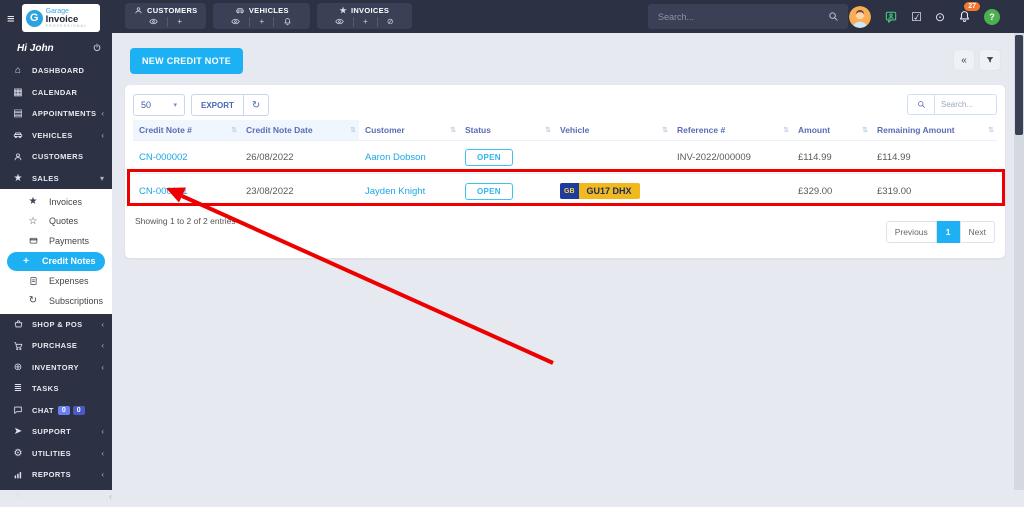 The height and width of the screenshot is (507, 1024). What do you see at coordinates (56, 454) in the screenshot?
I see `sidebar-item-utilities: ⚙ UTILITIES ‹` at bounding box center [56, 454].